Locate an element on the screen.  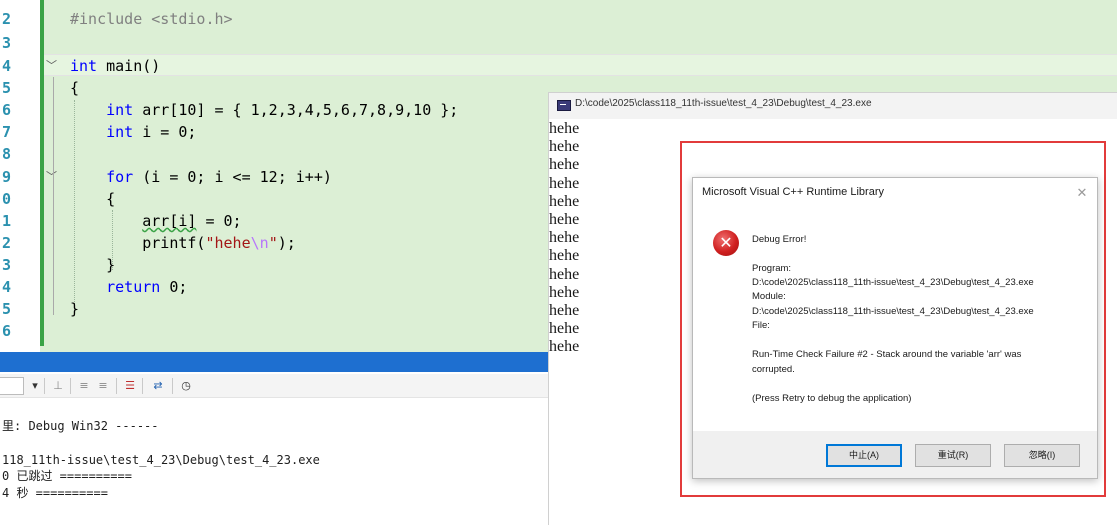
error-message-line: corrupted. is located at coordinates (773, 369).